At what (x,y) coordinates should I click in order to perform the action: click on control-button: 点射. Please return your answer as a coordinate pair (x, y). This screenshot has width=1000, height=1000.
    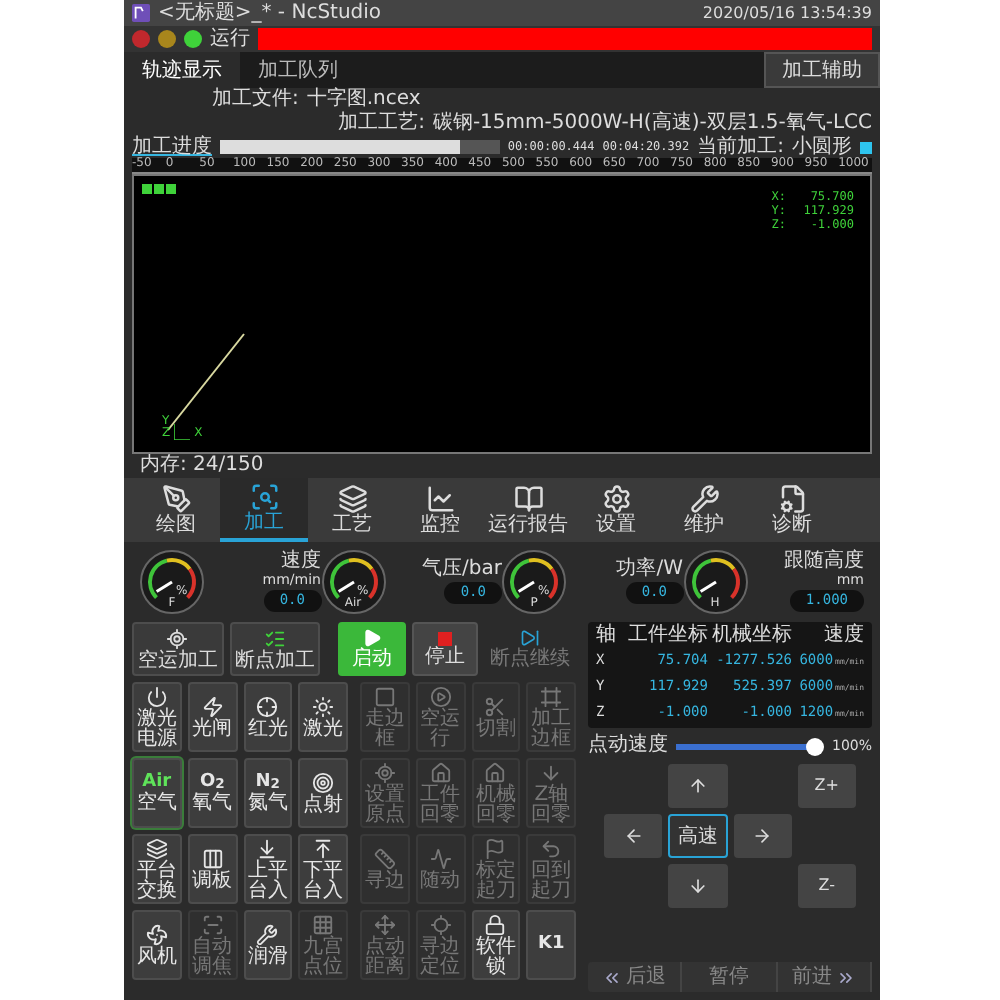
    Looking at the image, I should click on (323, 793).